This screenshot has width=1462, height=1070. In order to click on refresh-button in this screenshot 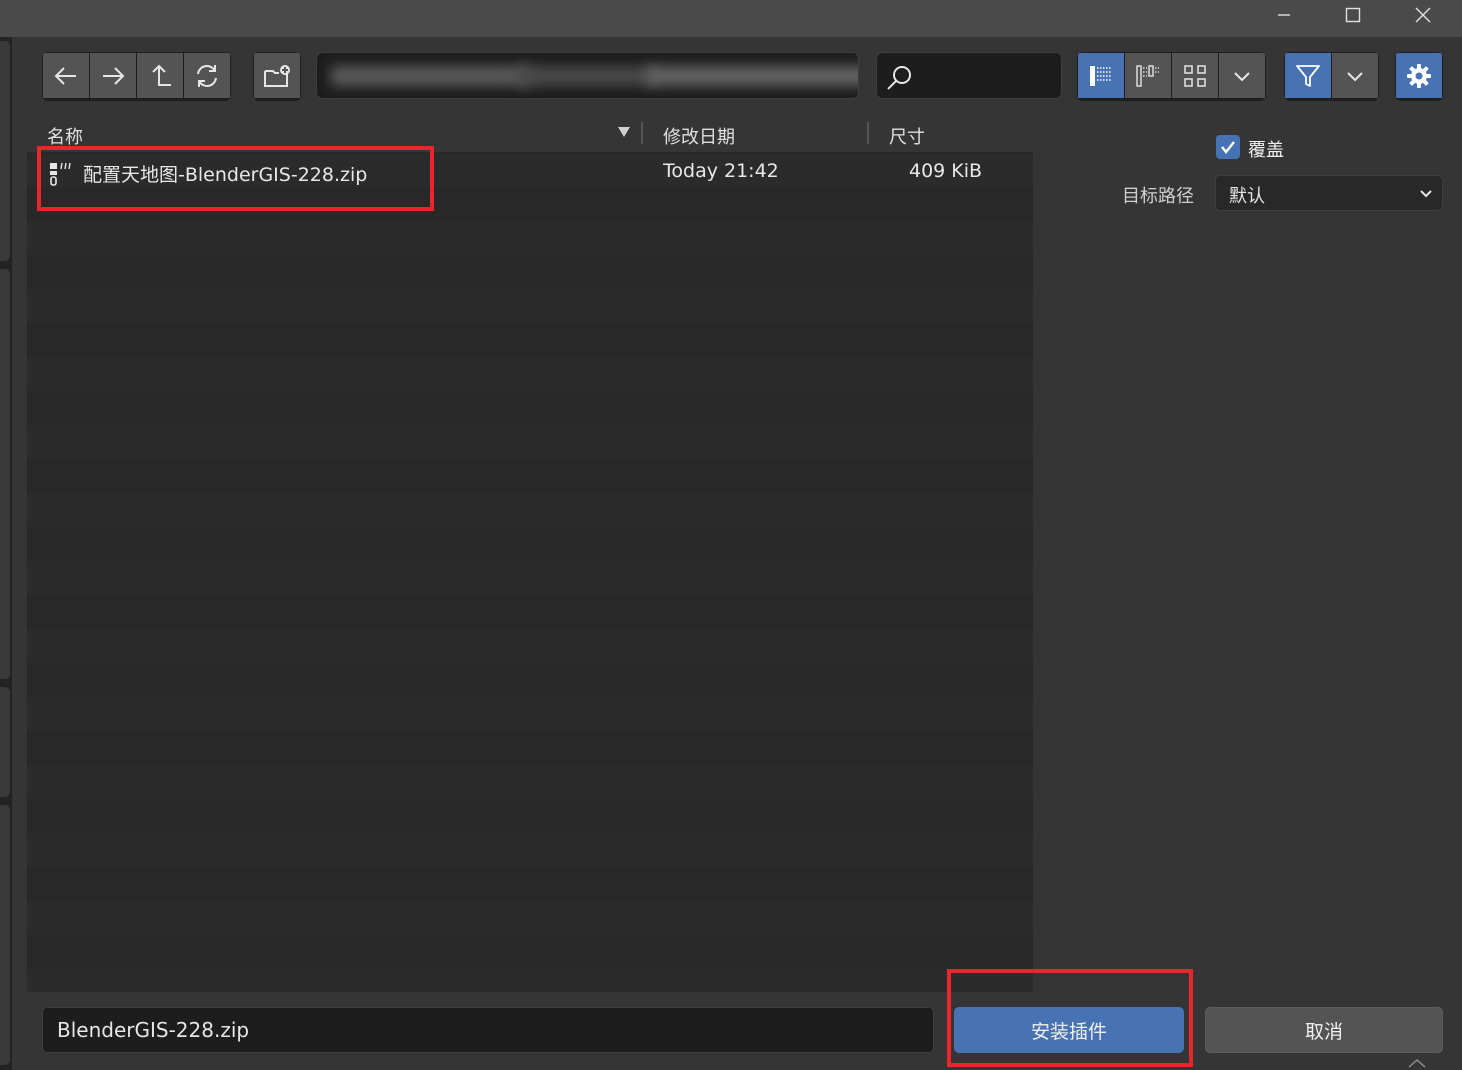, I will do `click(207, 75)`.